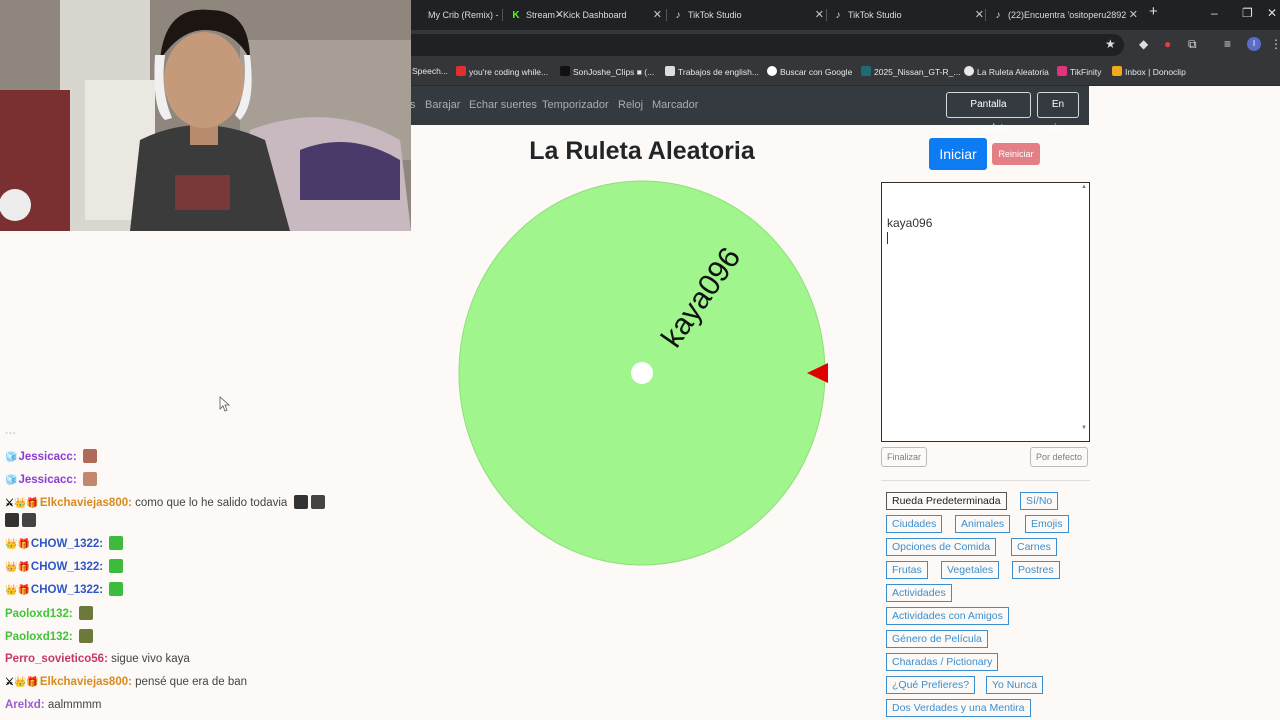  I want to click on nav-link-reloj: Reloj, so click(630, 105).